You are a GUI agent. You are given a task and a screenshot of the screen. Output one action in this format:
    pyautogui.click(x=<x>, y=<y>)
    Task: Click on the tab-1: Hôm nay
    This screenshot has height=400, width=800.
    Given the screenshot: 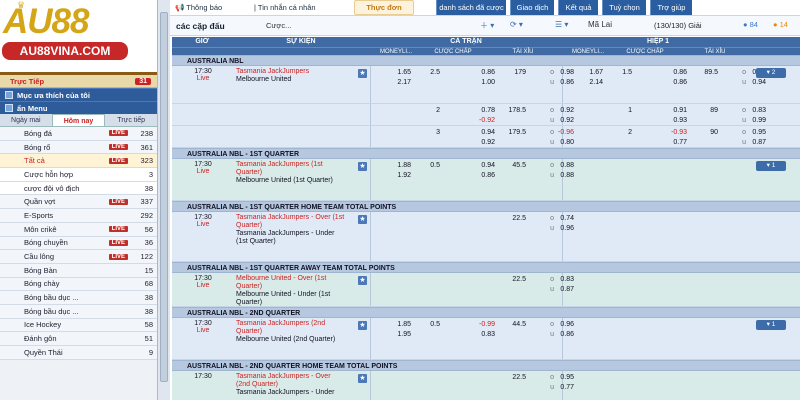 What is the action you would take?
    pyautogui.click(x=78, y=120)
    